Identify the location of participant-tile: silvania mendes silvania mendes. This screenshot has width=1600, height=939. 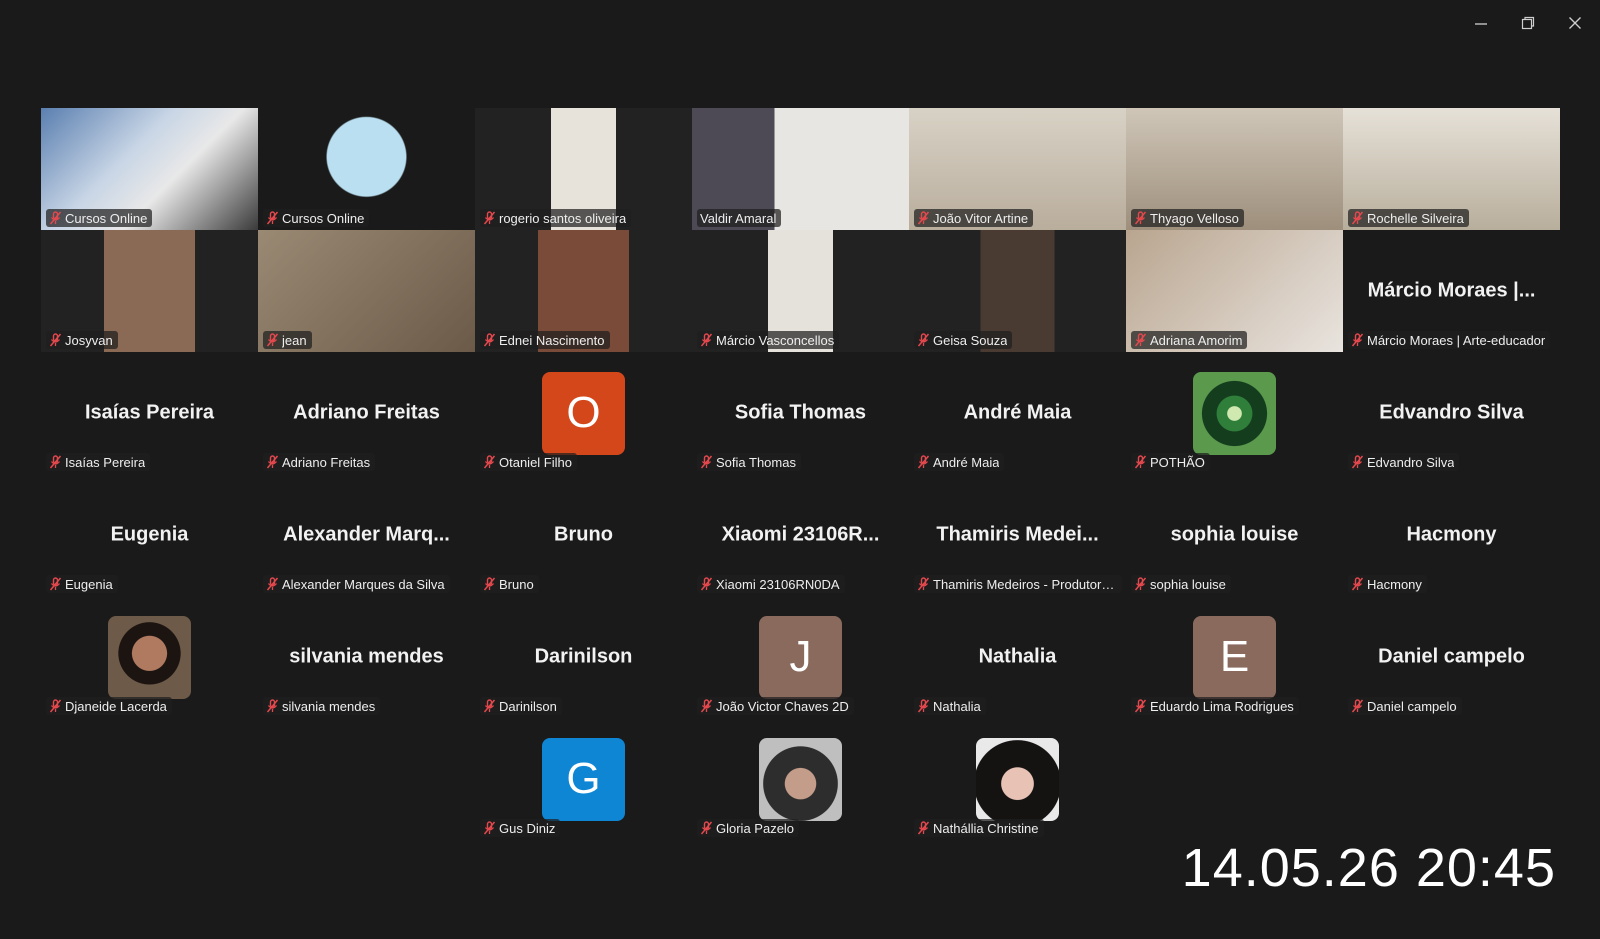
(366, 657).